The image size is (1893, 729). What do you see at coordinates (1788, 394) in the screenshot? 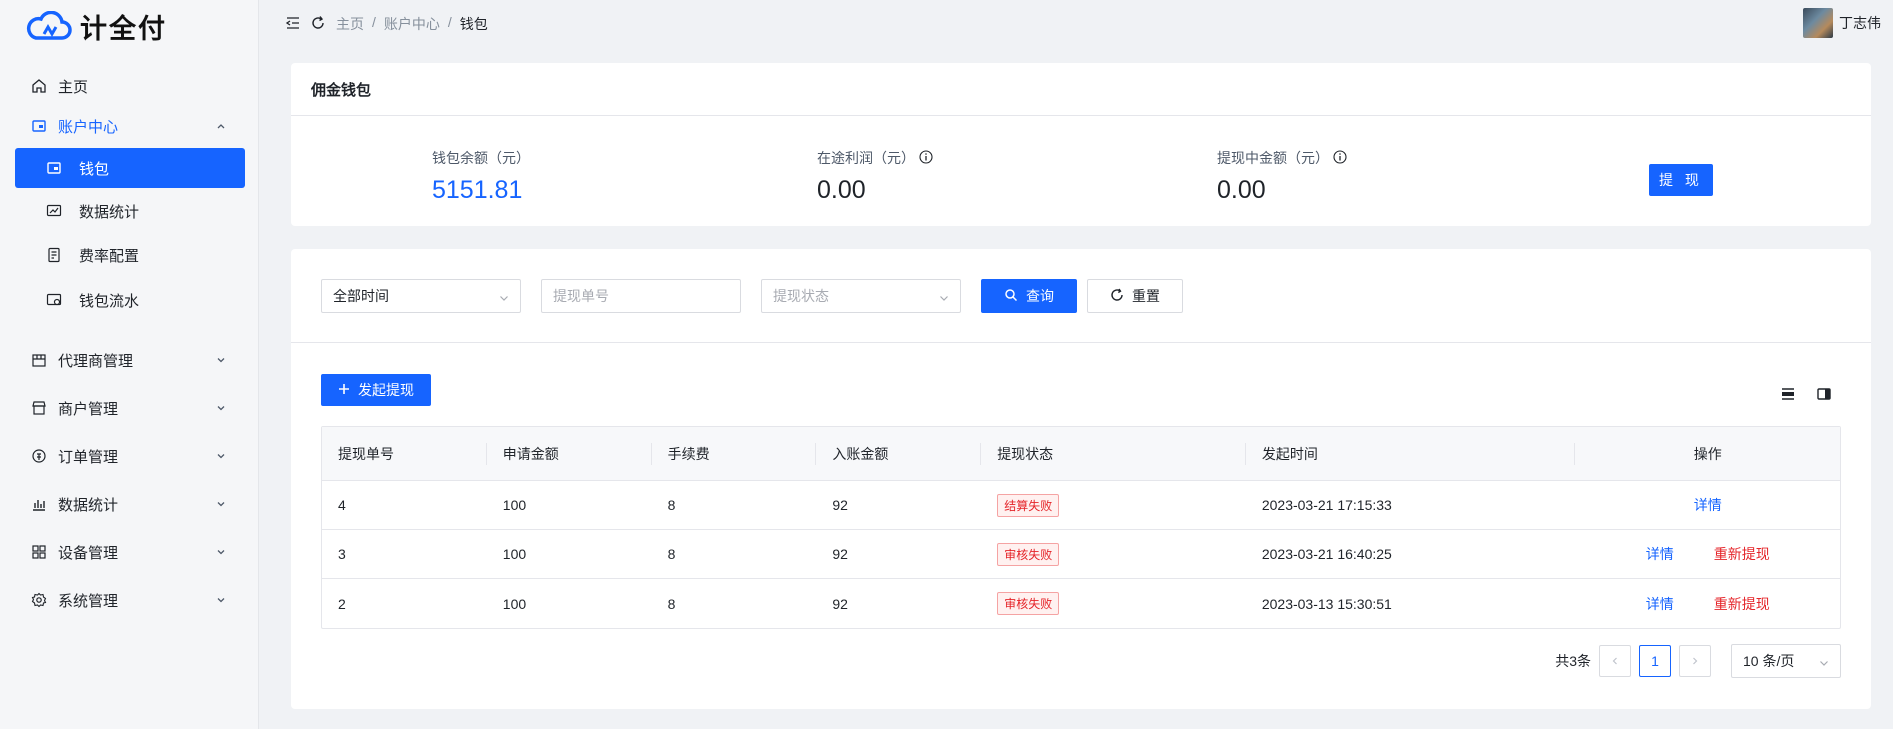
I see `density-icon` at bounding box center [1788, 394].